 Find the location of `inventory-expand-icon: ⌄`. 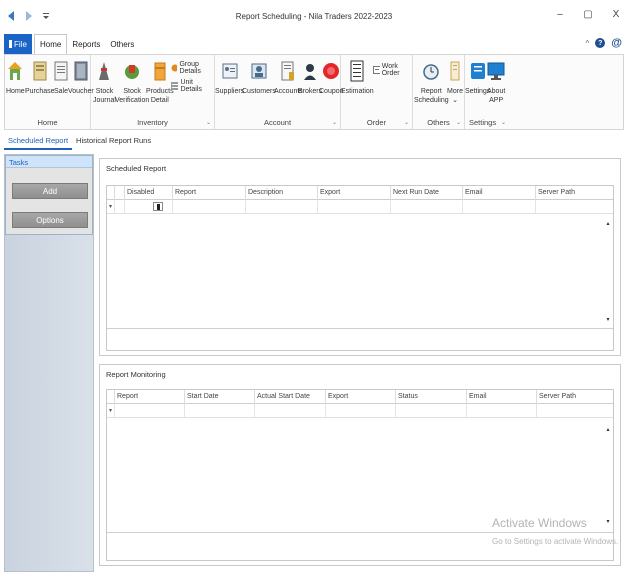

inventory-expand-icon: ⌄ is located at coordinates (208, 122).